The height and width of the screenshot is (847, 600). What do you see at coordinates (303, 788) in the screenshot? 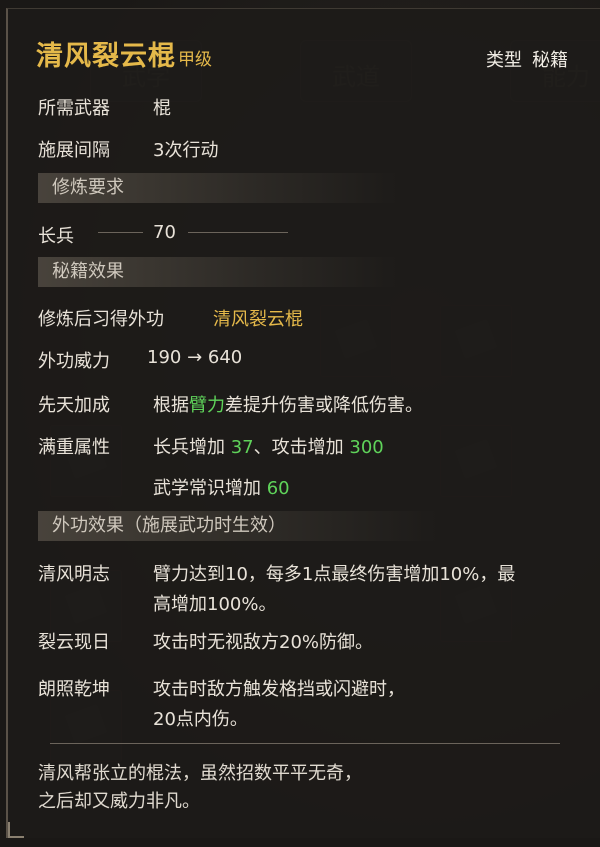
I see `item-description: 清风帮张立的棍法，虽然招数平平无奇， 之后却又威力非凡。` at bounding box center [303, 788].